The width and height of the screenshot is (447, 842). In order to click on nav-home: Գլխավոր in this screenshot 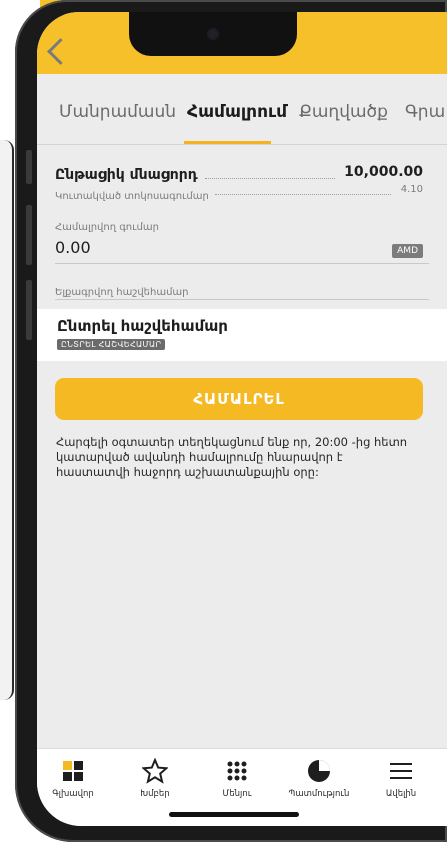, I will do `click(73, 778)`.